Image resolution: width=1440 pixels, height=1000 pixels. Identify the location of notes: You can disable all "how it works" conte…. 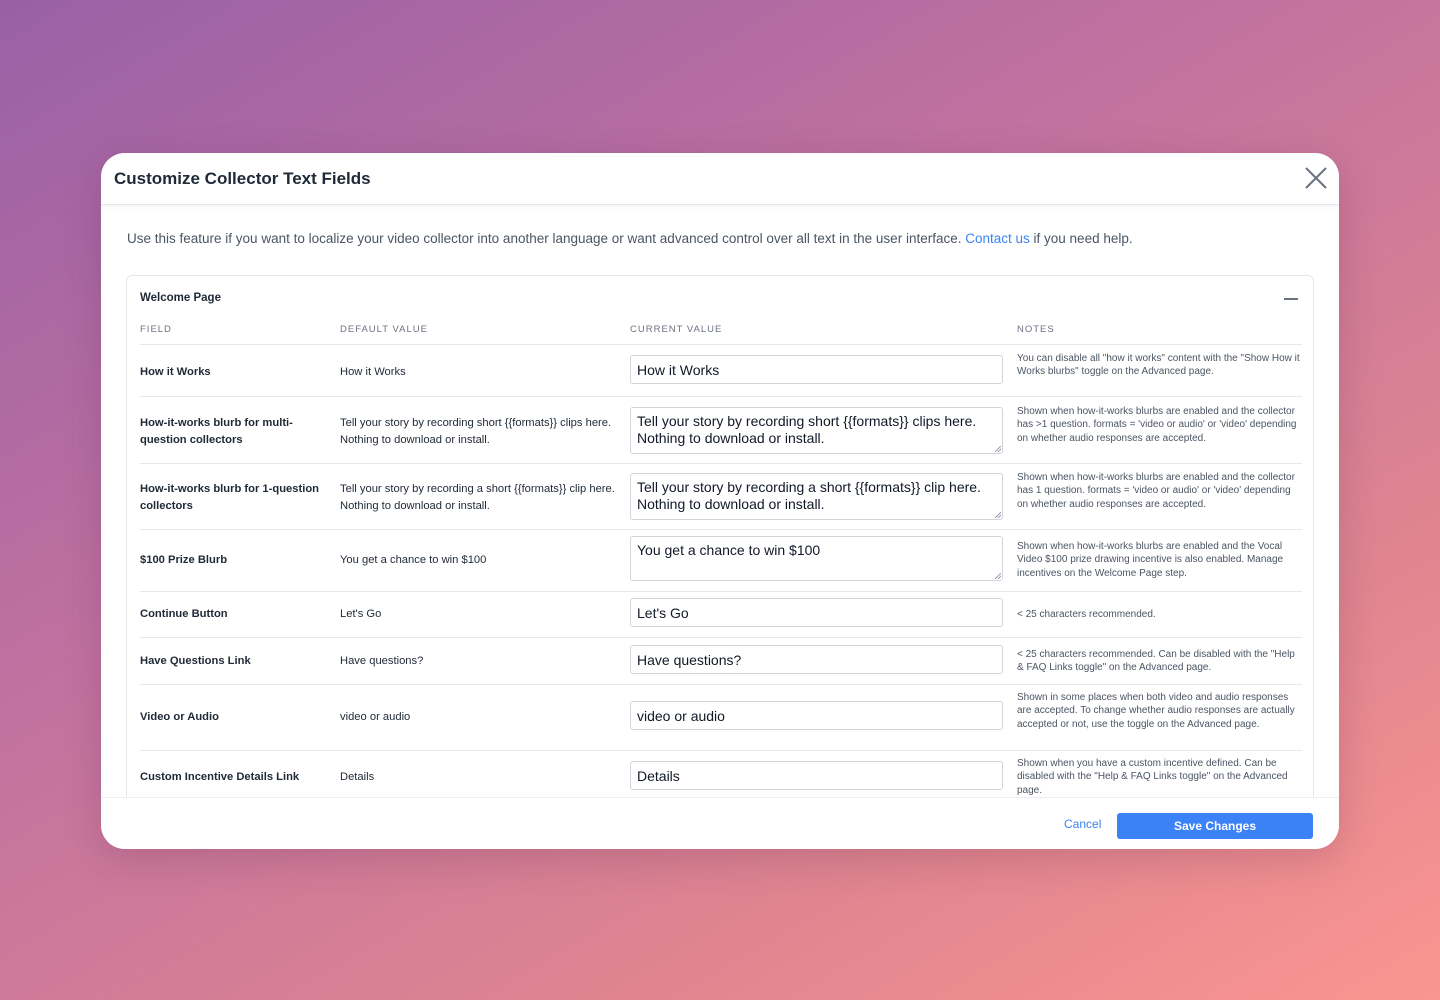
(1158, 365).